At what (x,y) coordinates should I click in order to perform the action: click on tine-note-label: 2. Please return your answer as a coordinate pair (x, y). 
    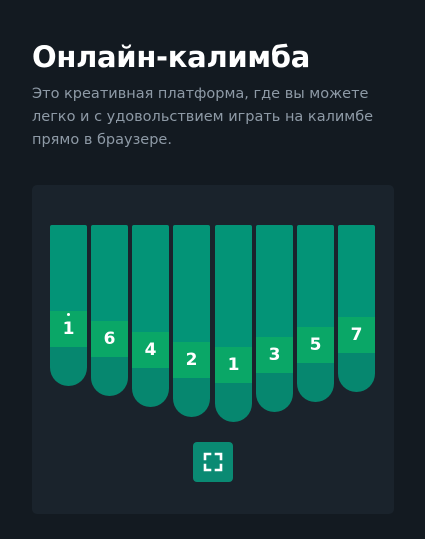
    Looking at the image, I should click on (191, 359).